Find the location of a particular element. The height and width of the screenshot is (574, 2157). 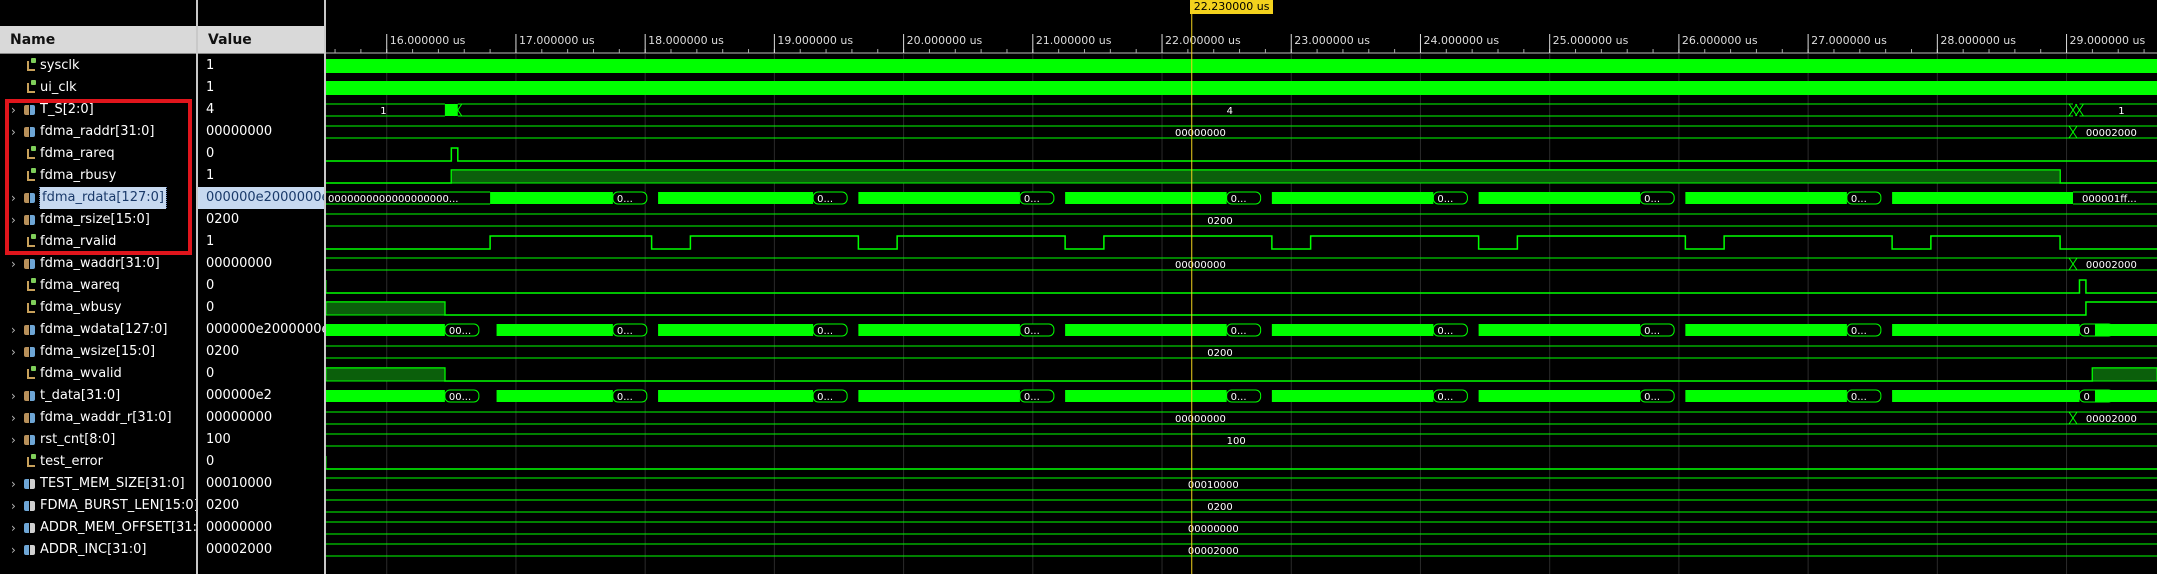

signal-row: fdma_wvalid is located at coordinates (98, 374).